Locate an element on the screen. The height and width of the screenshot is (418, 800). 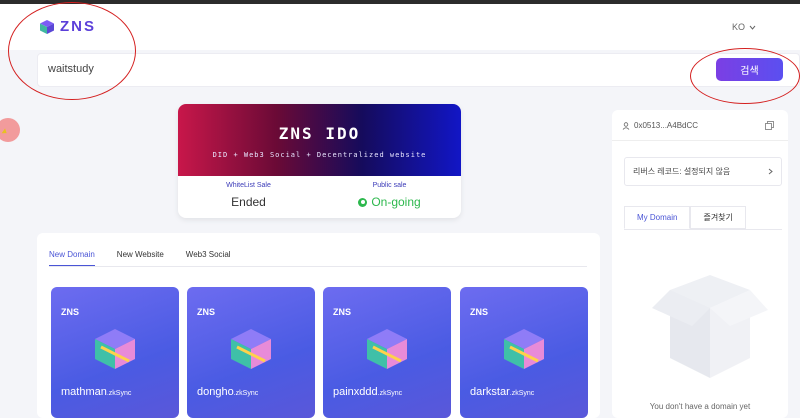
chevron-down-icon is located at coordinates (752, 27).